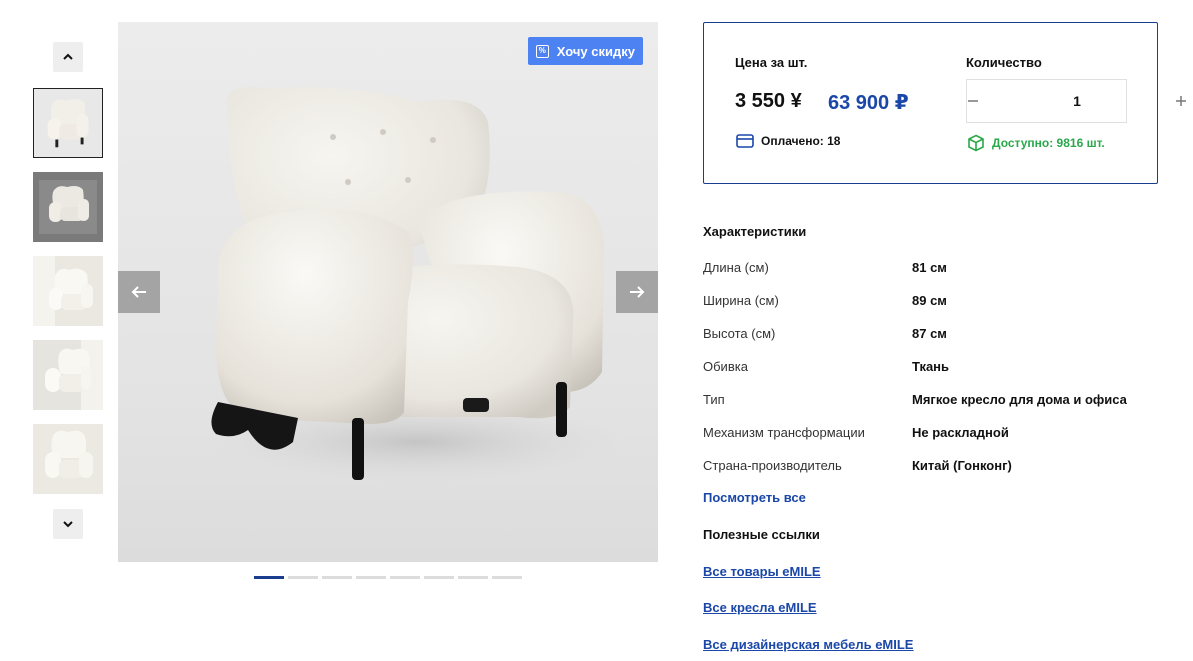 The width and height of the screenshot is (1193, 661). I want to click on previous-image-button, so click(139, 292).